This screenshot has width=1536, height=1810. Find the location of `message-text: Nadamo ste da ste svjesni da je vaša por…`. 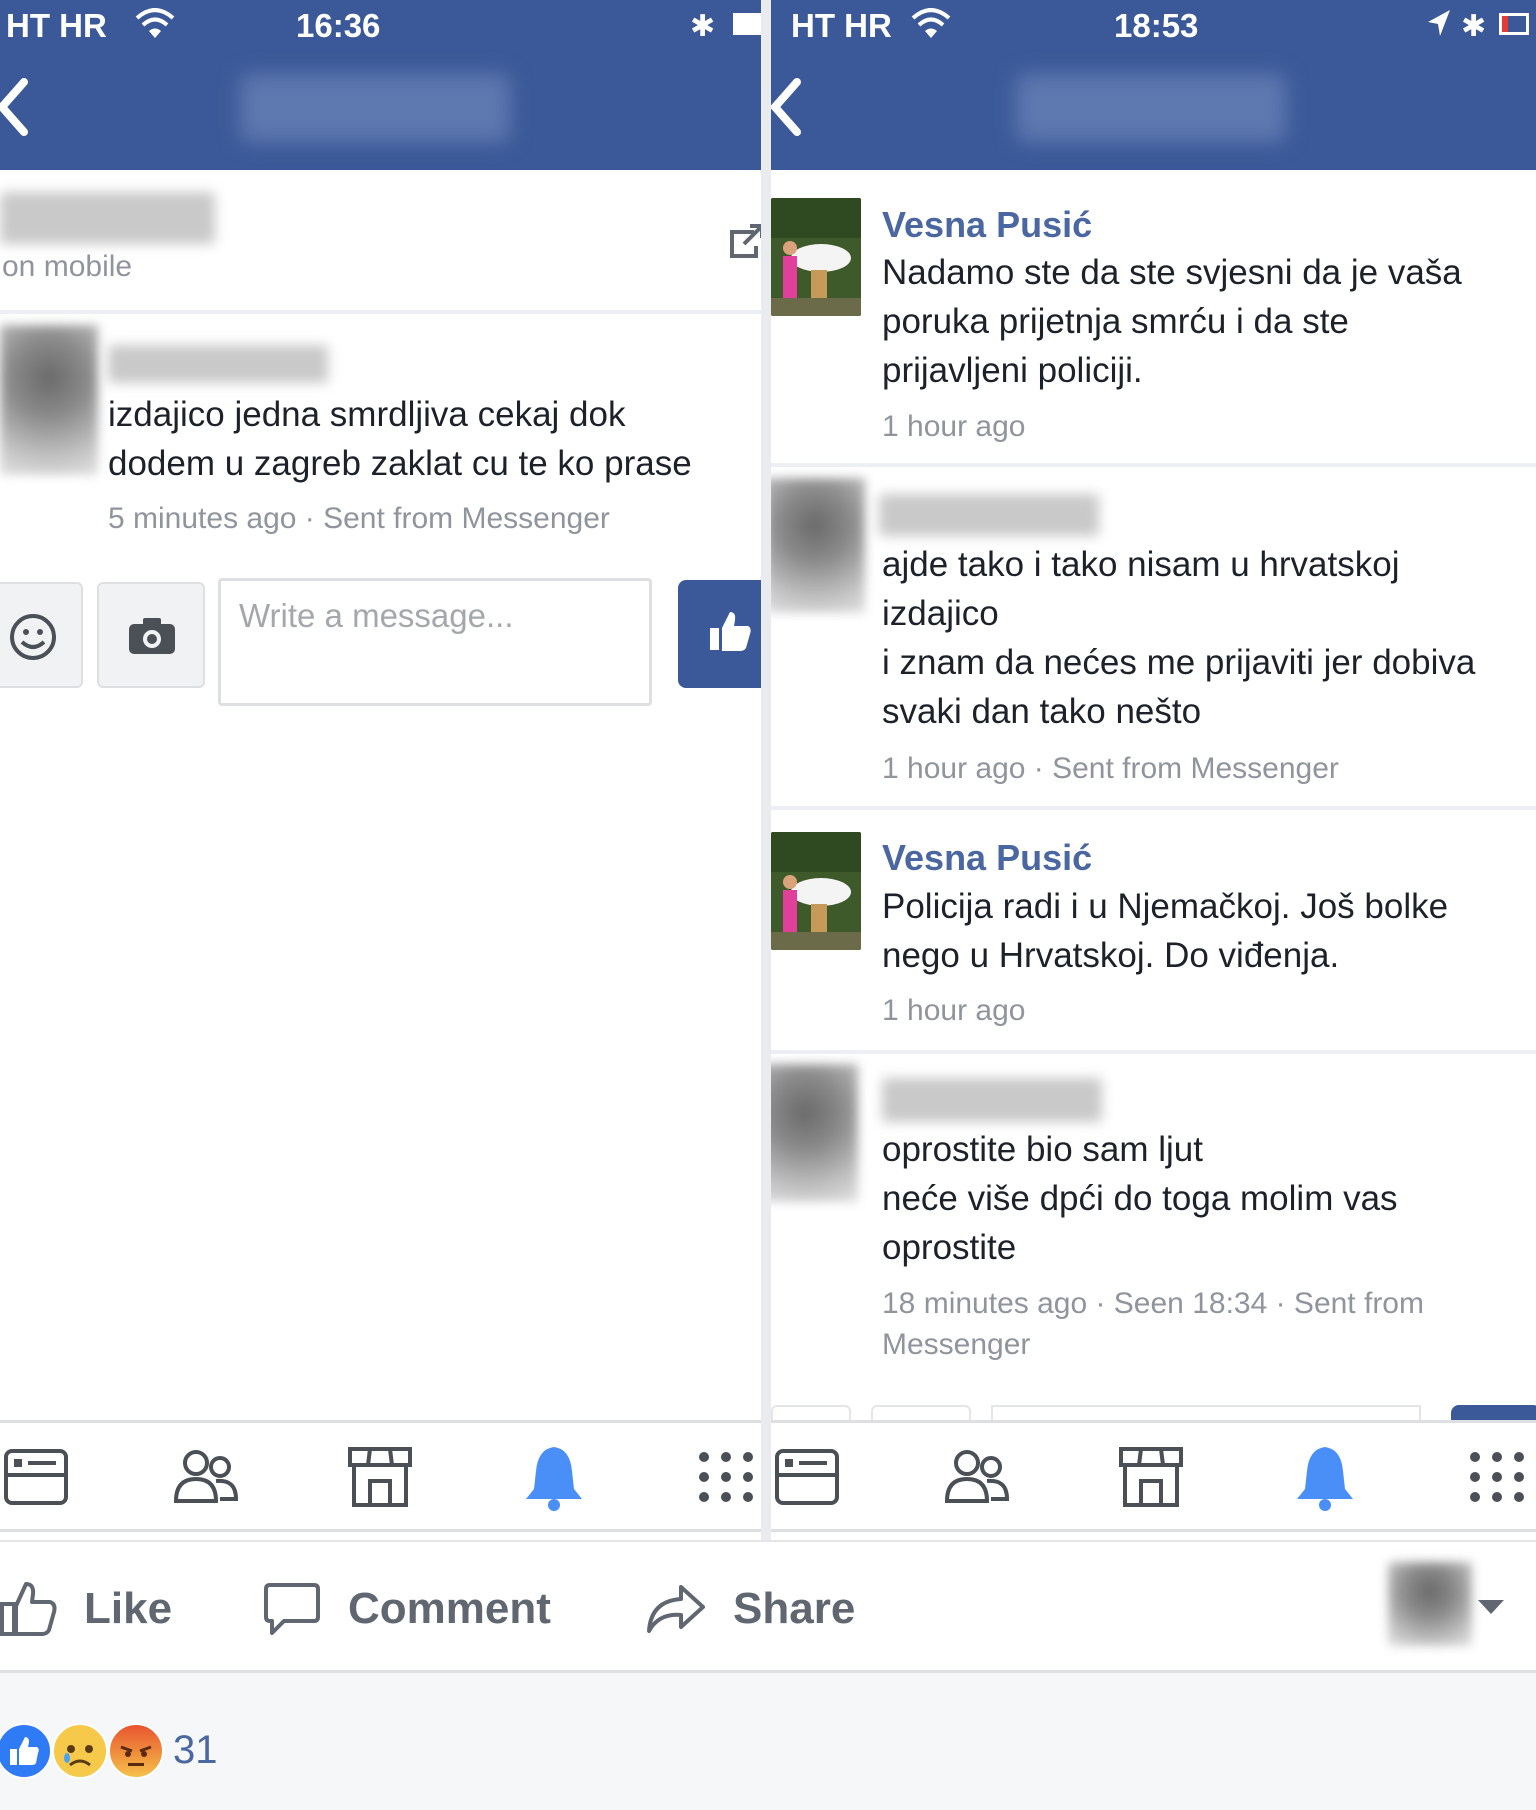

message-text: Nadamo ste da ste svjesni da je vaša por… is located at coordinates (1172, 321).